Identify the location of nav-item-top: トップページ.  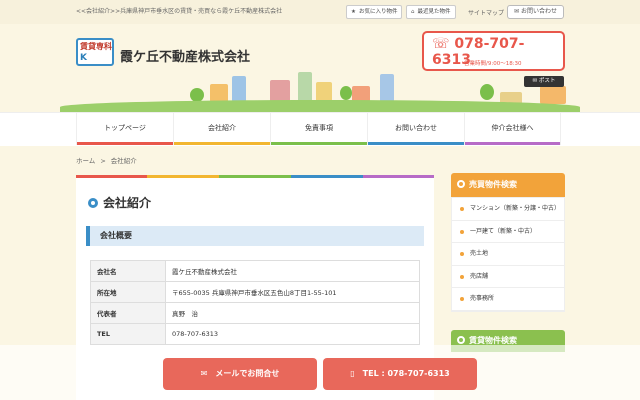
(124, 129).